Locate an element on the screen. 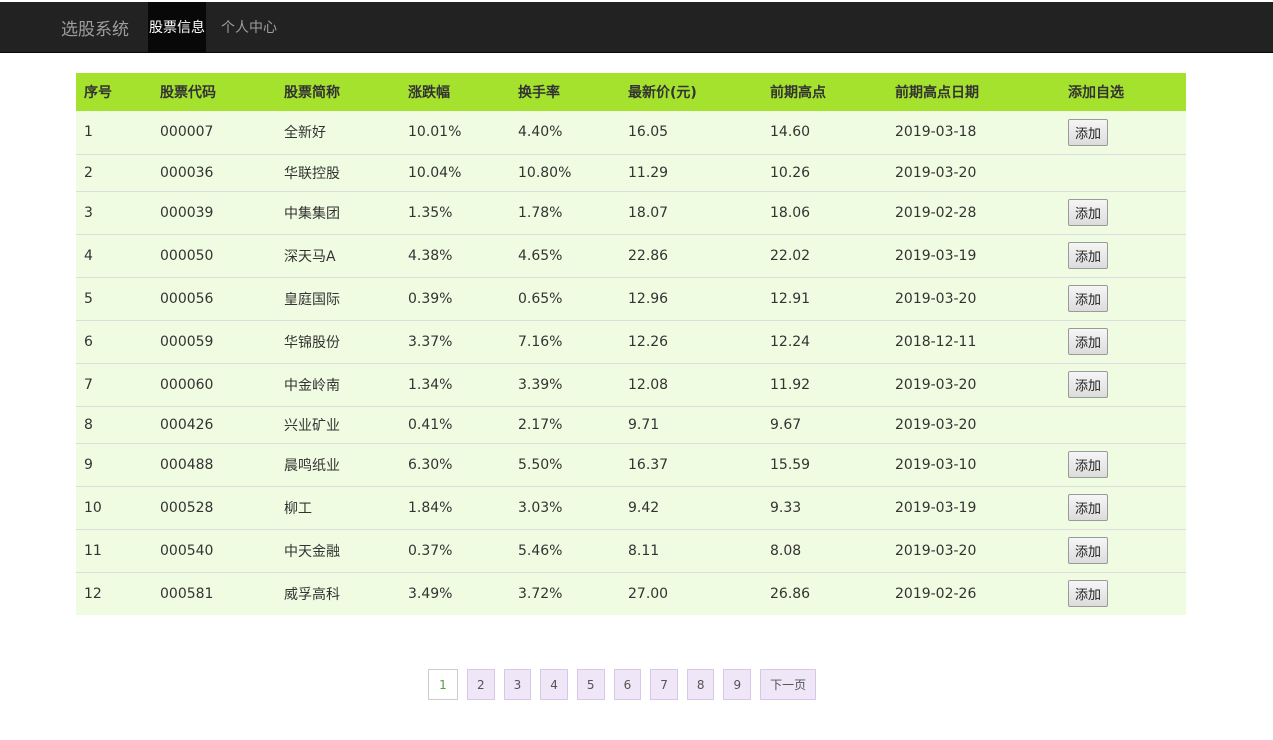 The height and width of the screenshot is (740, 1273). cell-price: 8.11 is located at coordinates (691, 550).